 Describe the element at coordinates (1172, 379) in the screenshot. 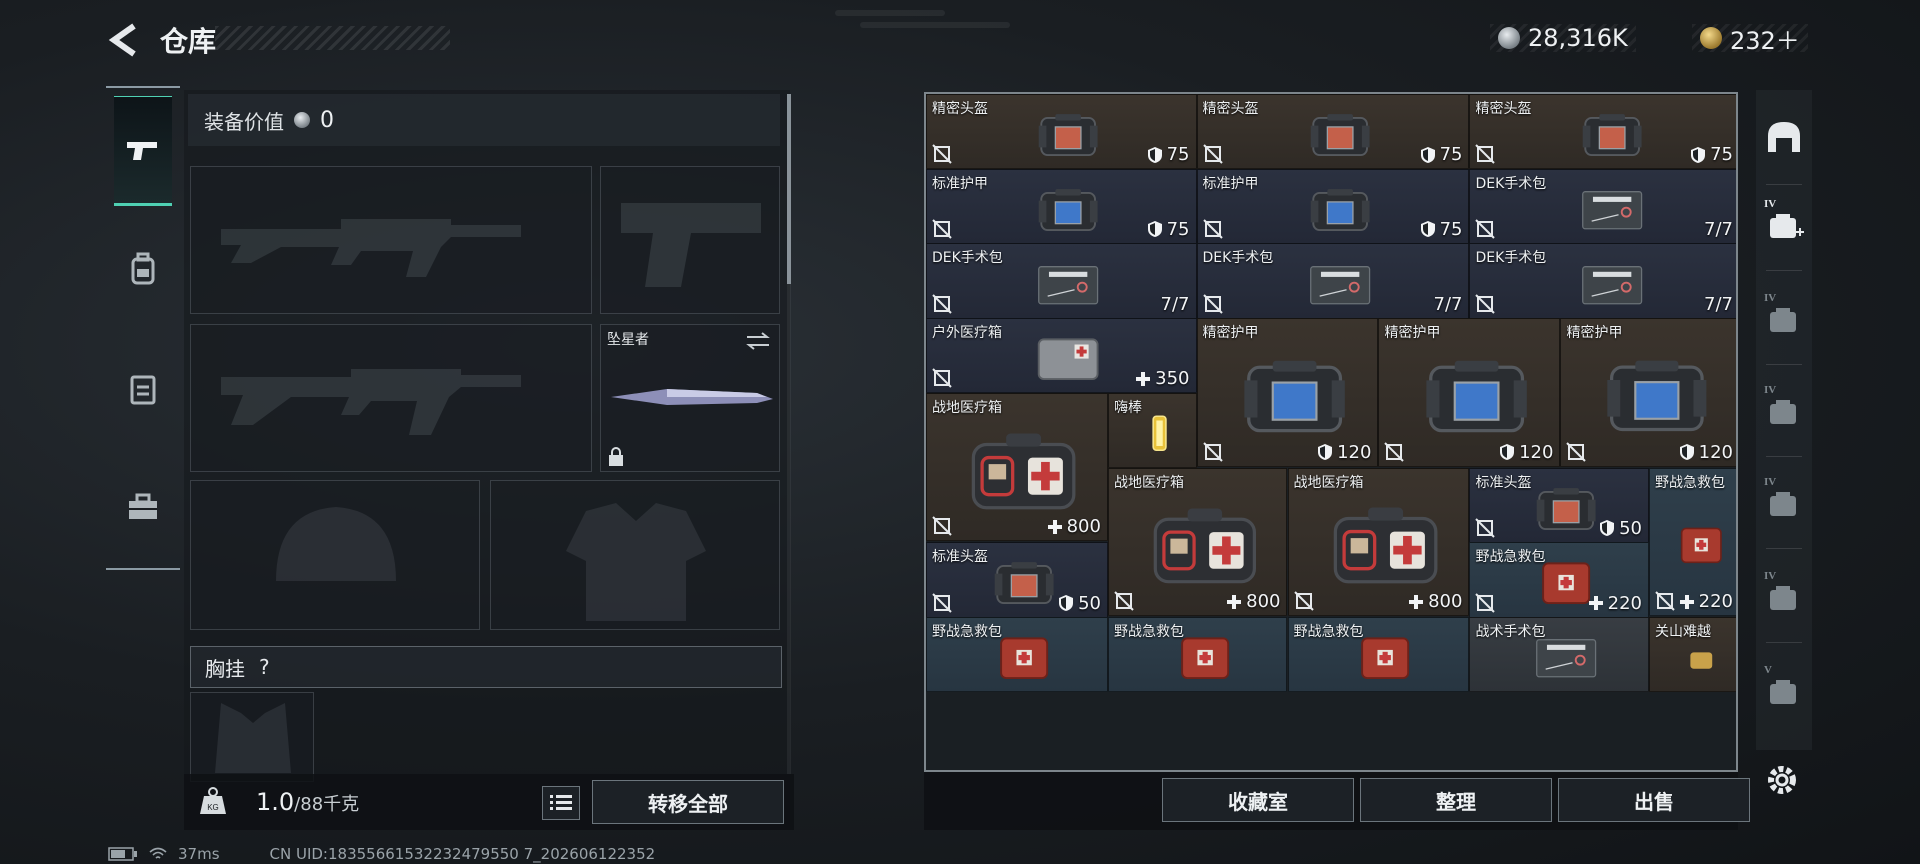

I see `item-stat-value: 350` at that location.